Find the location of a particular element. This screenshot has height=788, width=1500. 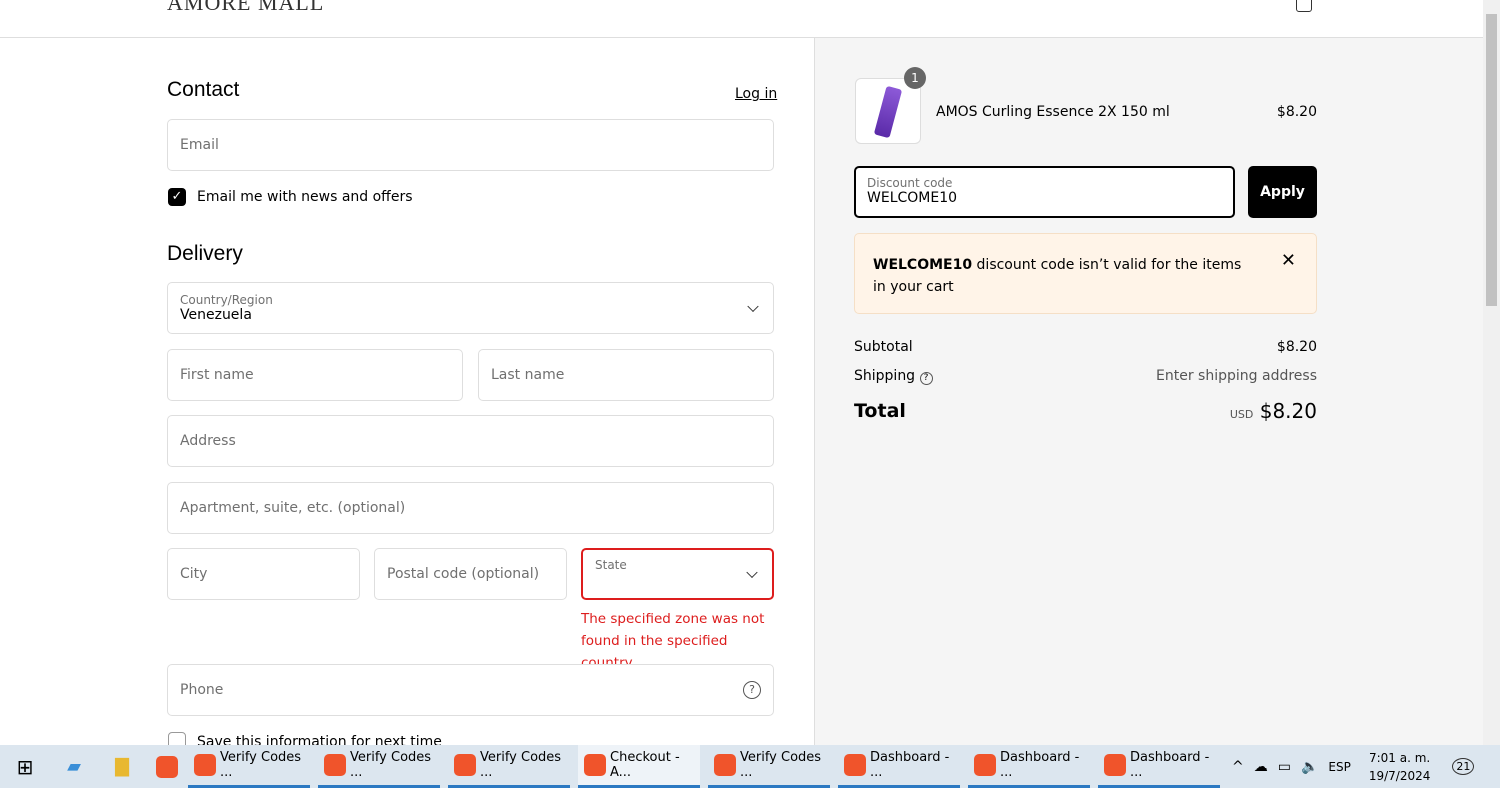

clock: 7:01 a. m. 19/7/2024 is located at coordinates (1400, 767).